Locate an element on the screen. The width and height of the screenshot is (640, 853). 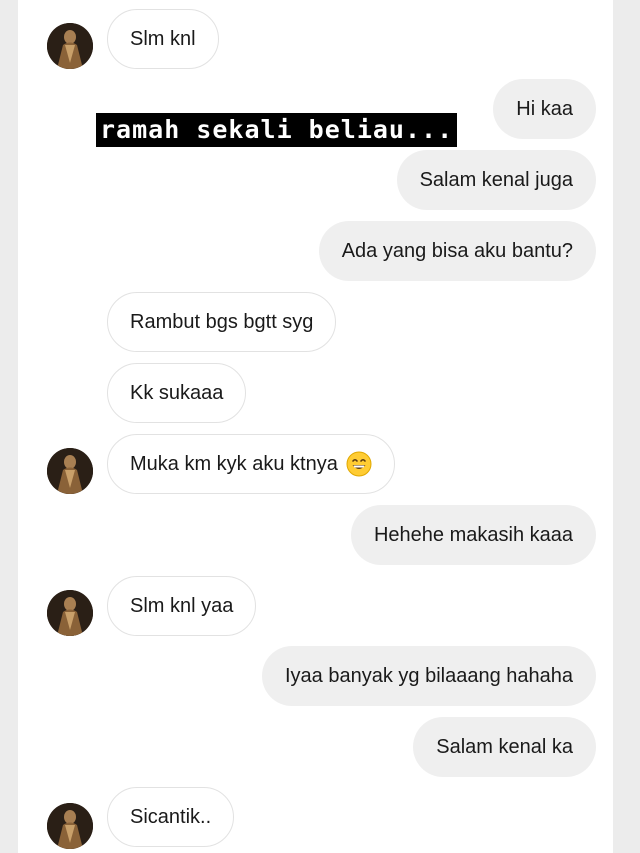
message-bubble-outgoing: Salam kenal juga is located at coordinates (496, 180).